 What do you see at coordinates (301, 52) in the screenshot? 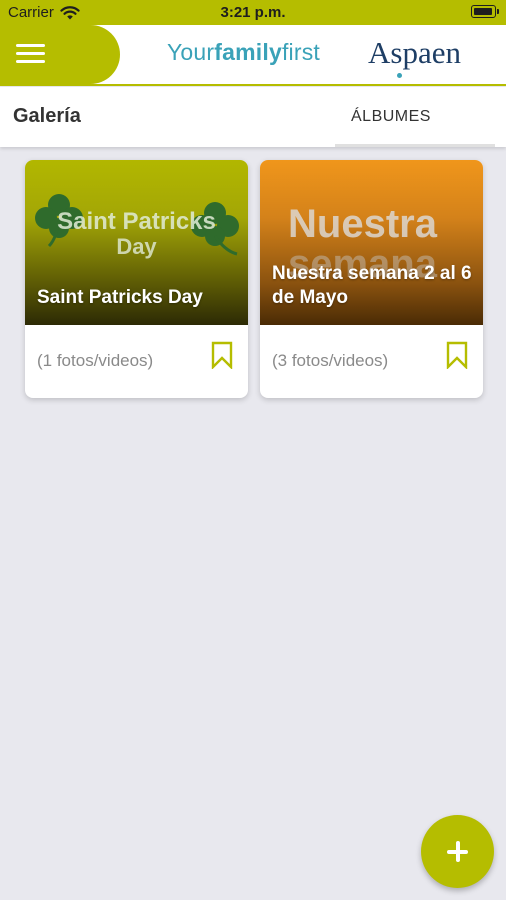
I see `logo-part-first: first` at bounding box center [301, 52].